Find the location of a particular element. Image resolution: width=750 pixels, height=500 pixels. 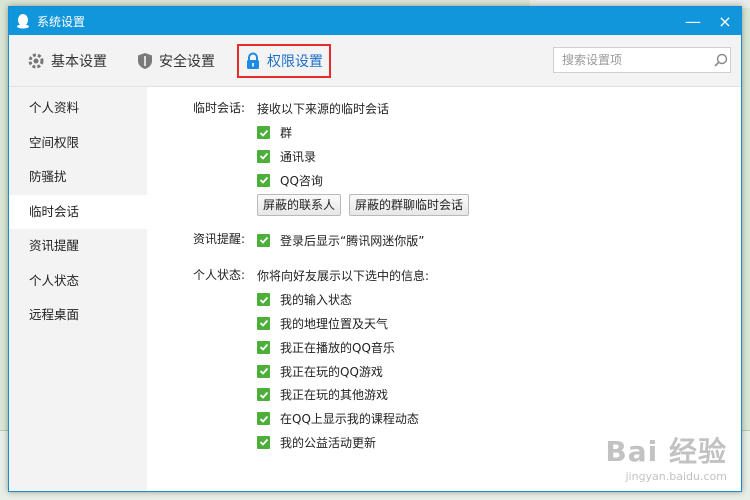

temp-chat-option-group: 群 is located at coordinates (499, 133).